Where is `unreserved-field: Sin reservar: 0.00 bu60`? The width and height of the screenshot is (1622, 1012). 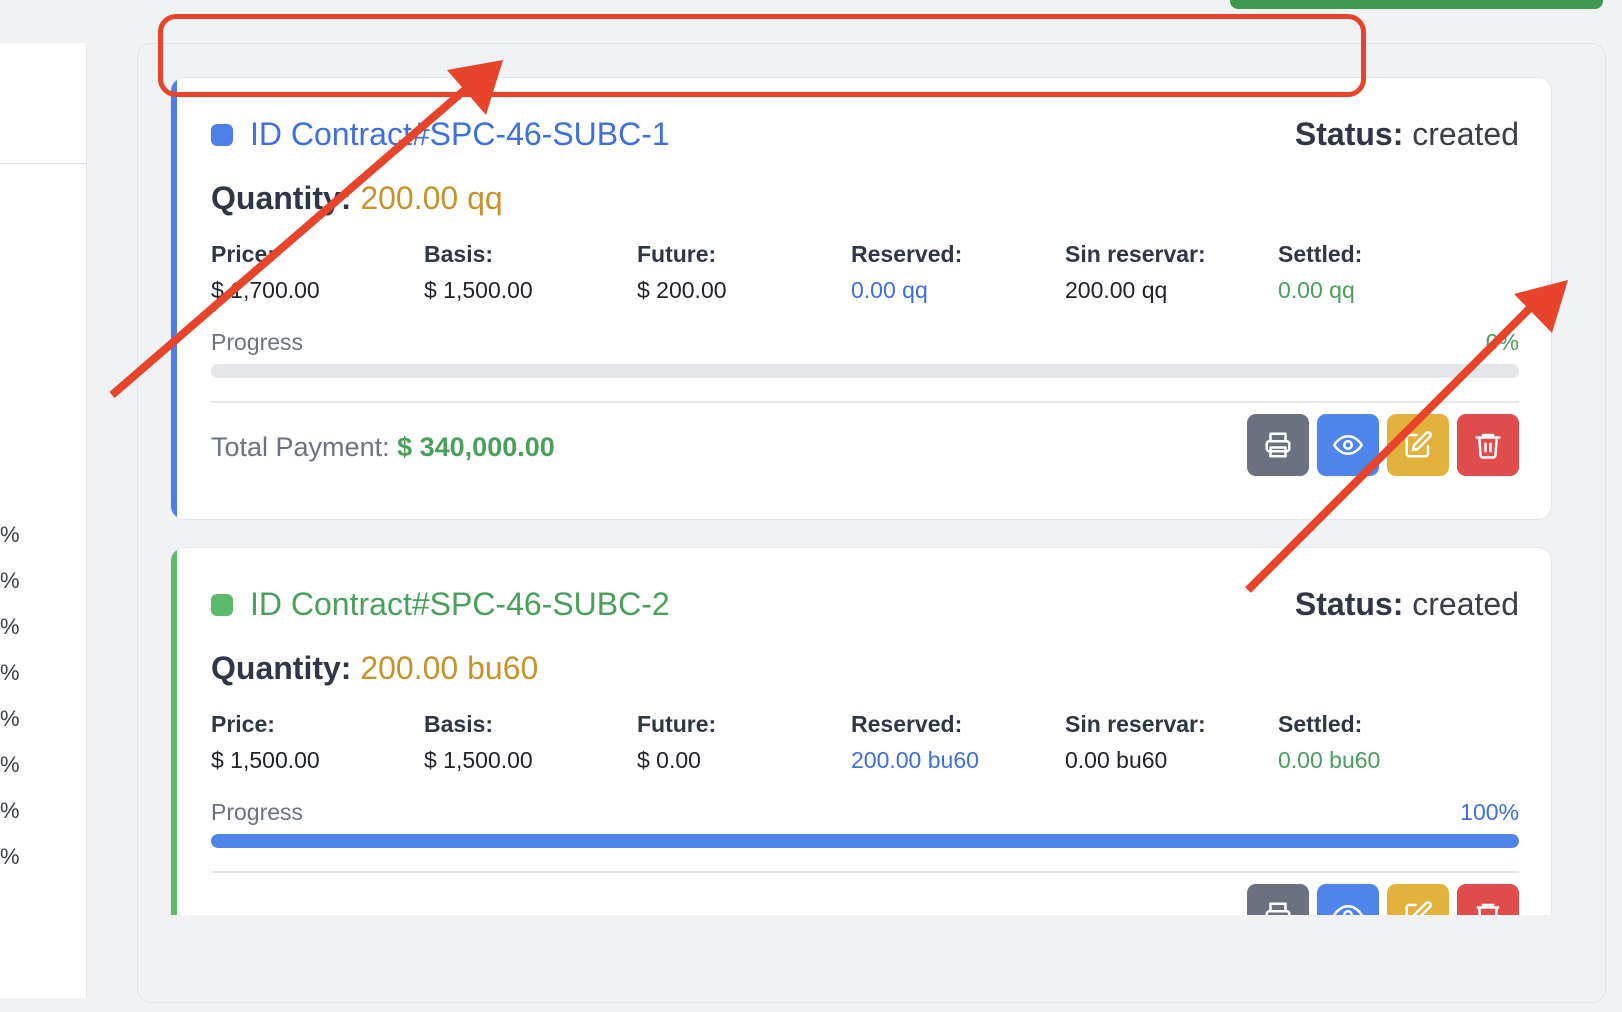
unreserved-field: Sin reservar: 0.00 bu60 is located at coordinates (1170, 742).